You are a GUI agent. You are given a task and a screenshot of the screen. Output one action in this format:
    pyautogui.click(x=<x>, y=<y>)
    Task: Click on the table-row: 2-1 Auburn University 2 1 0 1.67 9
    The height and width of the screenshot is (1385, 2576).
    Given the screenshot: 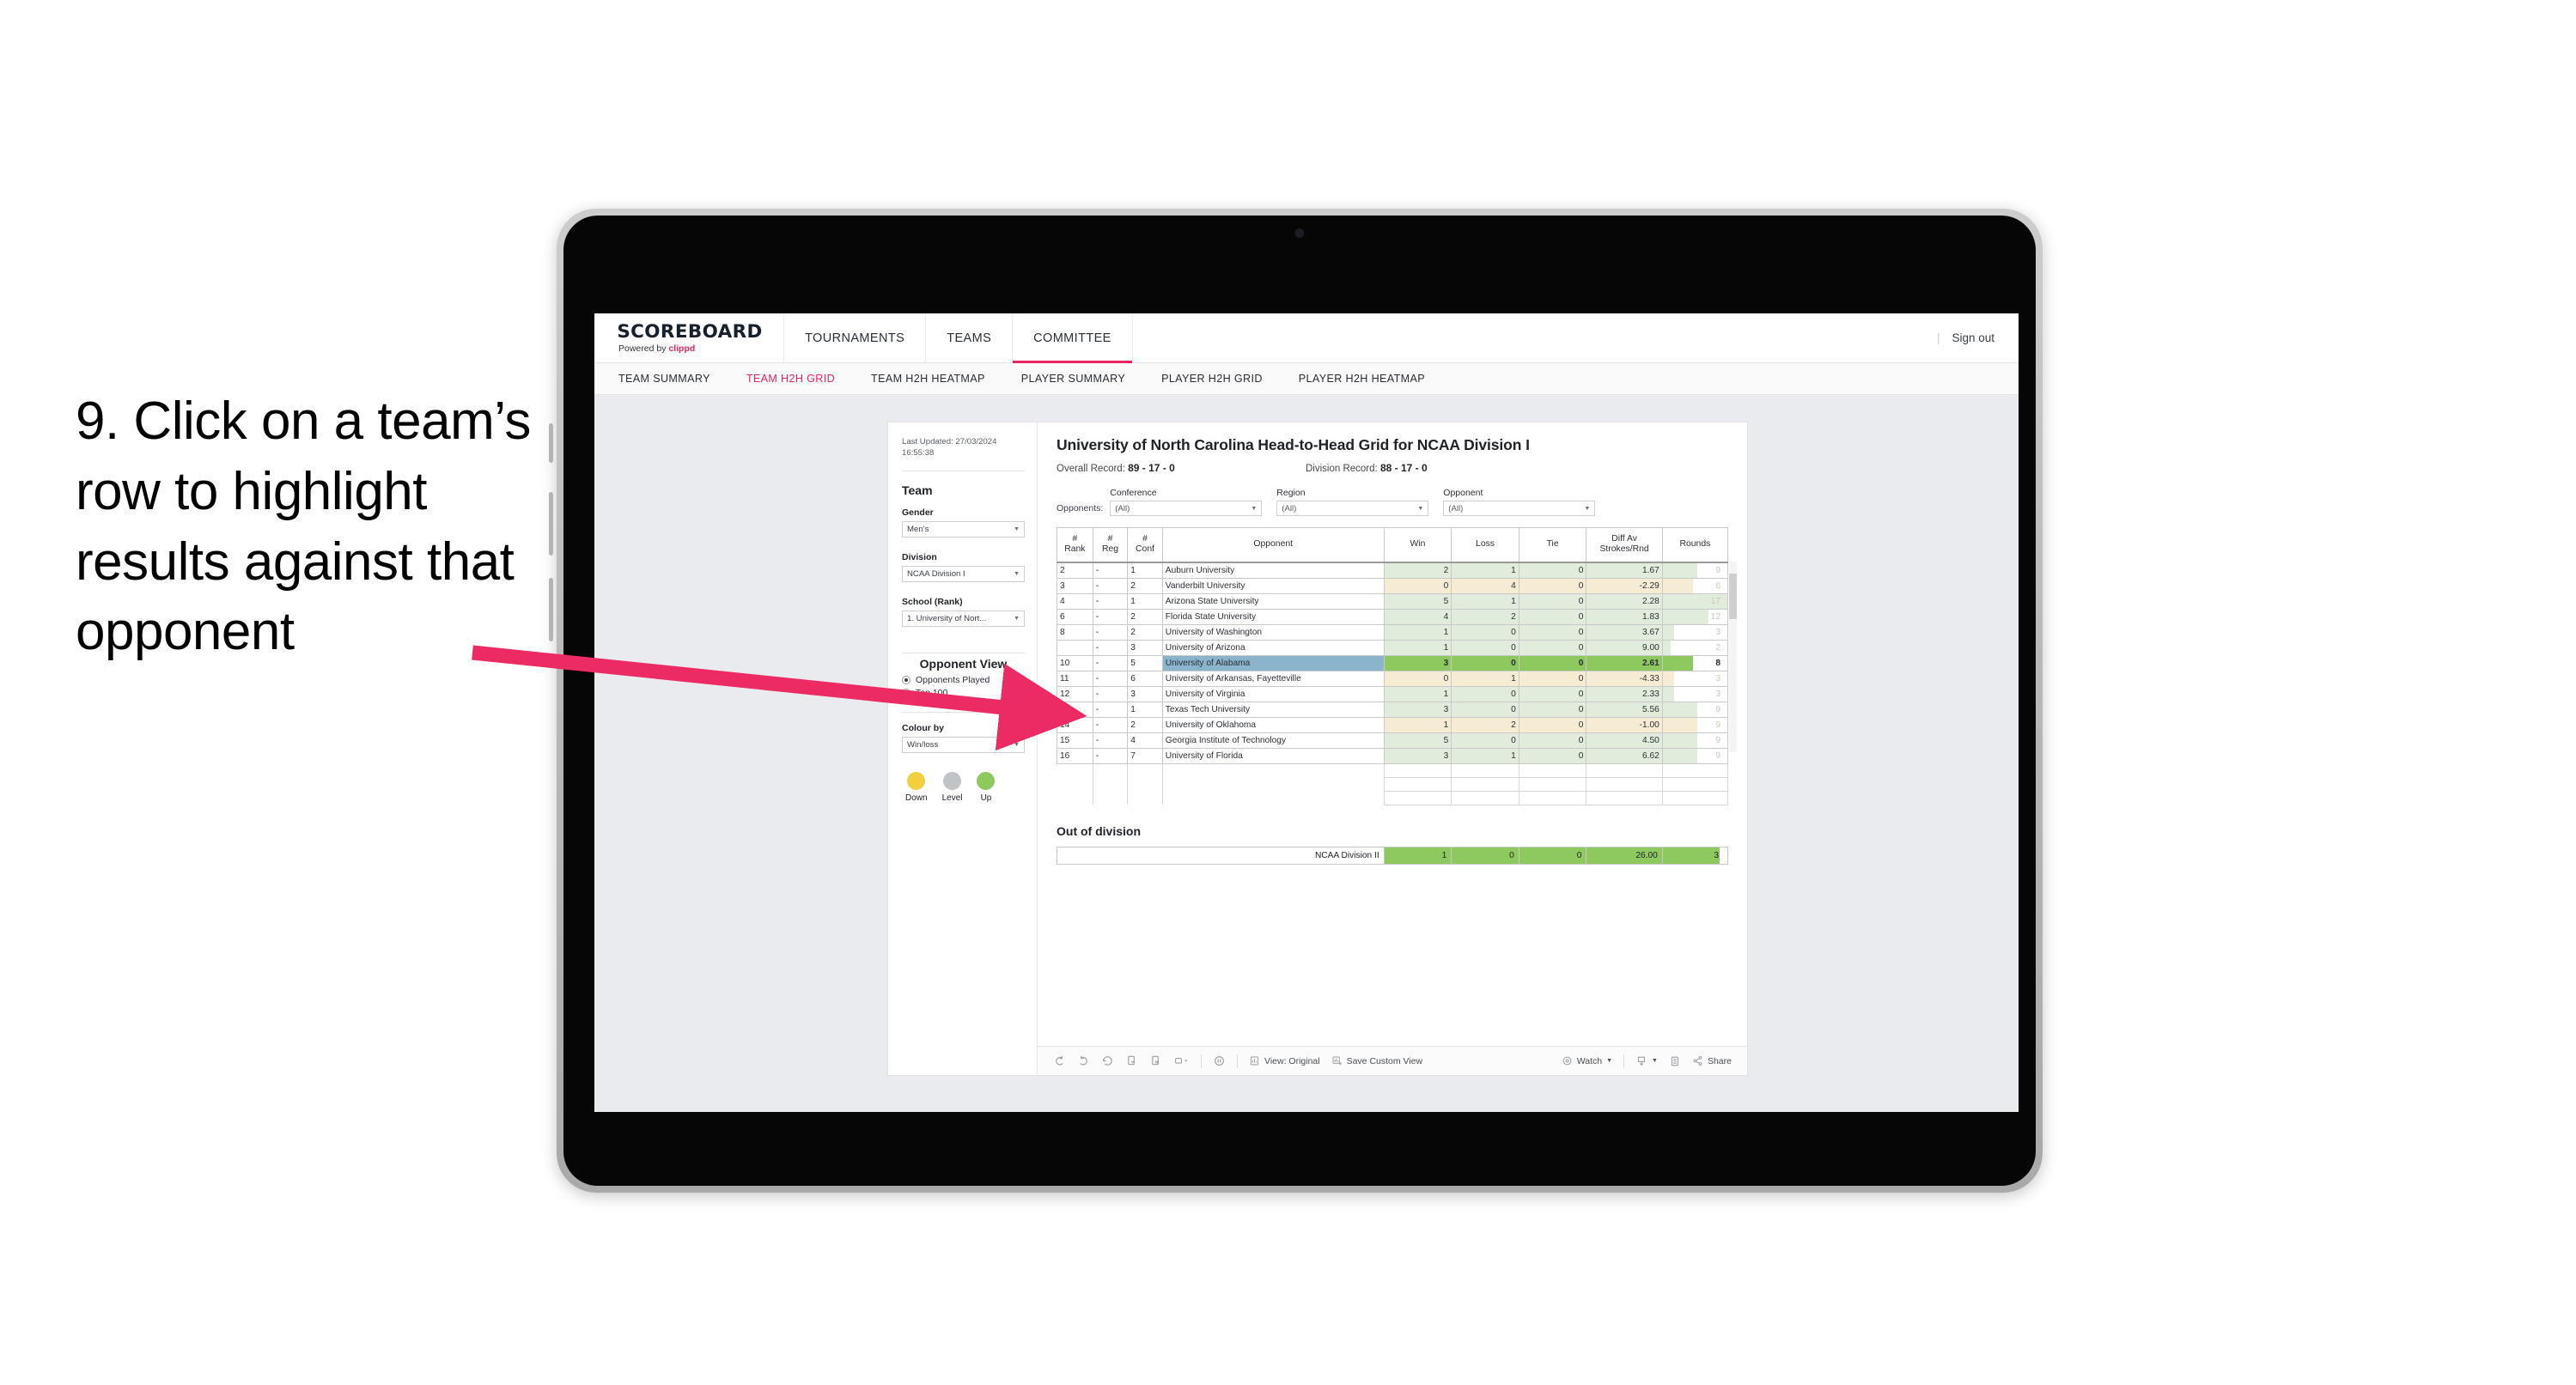 What is the action you would take?
    pyautogui.click(x=1393, y=570)
    